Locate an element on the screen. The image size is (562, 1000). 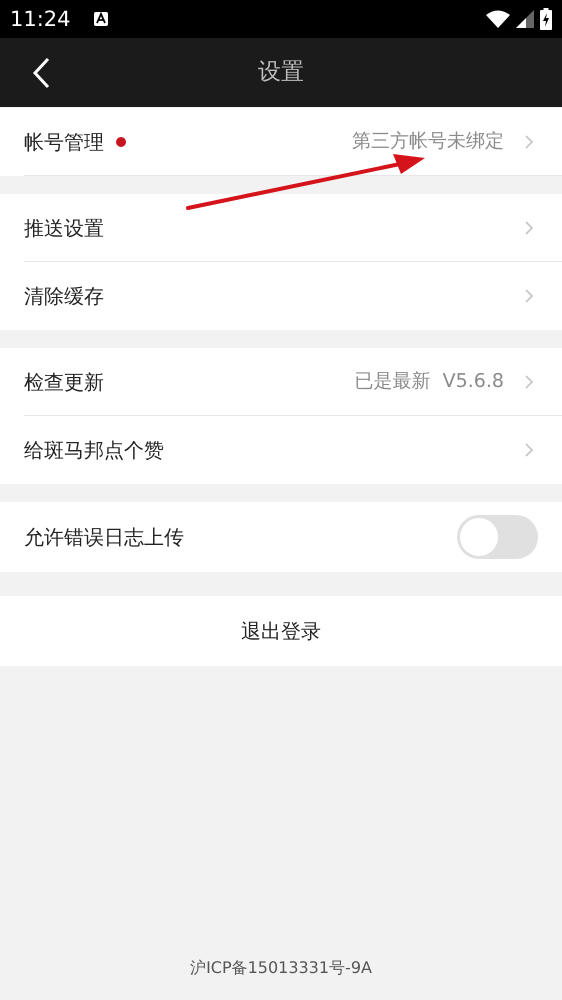
setting-label: 帐号管理 is located at coordinates (64, 142).